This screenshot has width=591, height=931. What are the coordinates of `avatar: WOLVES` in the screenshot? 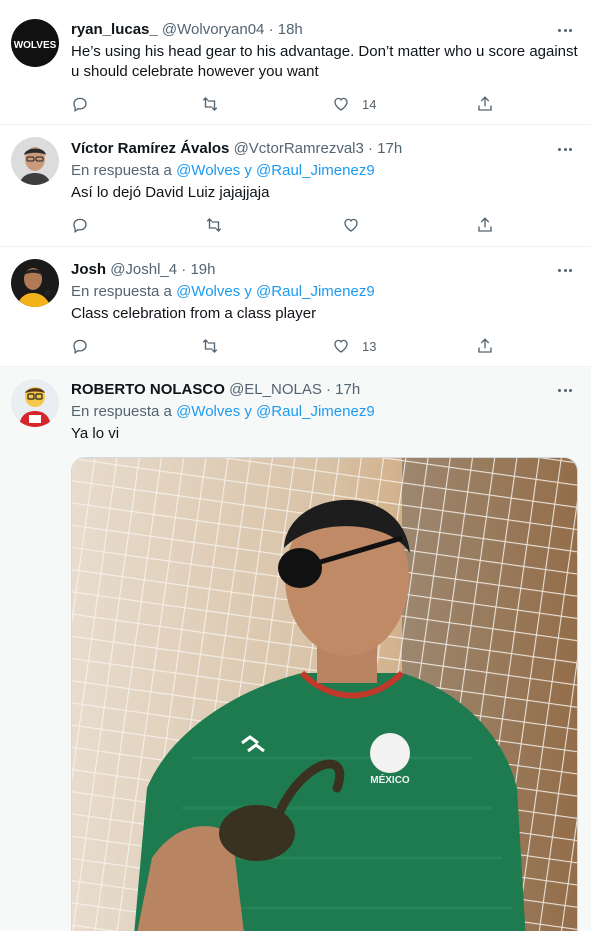 It's located at (35, 43).